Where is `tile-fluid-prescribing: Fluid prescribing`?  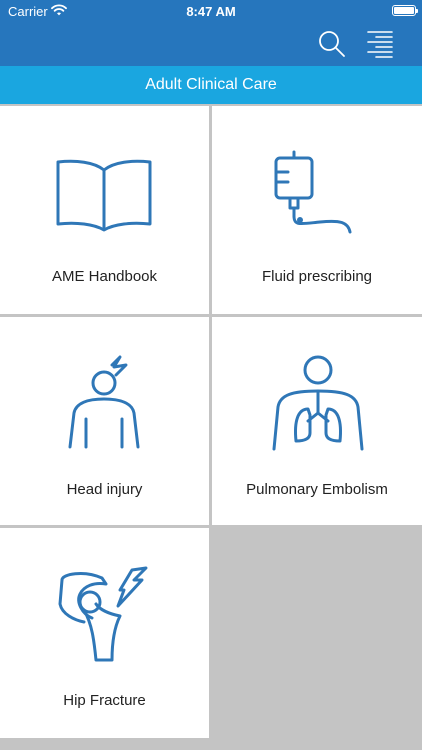 tile-fluid-prescribing: Fluid prescribing is located at coordinates (317, 210).